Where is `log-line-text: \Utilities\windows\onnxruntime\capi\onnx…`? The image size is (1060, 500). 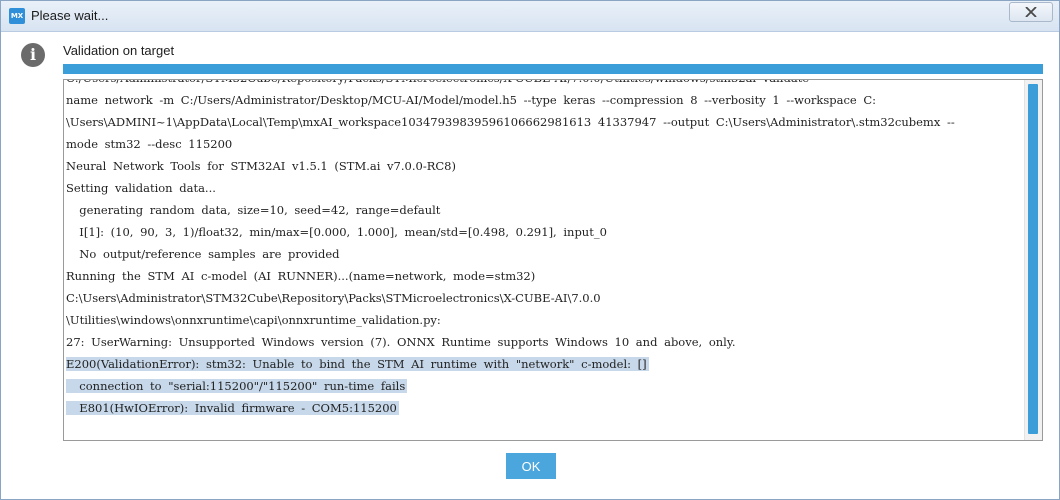
log-line-text: \Utilities\windows\onnxruntime\capi\onnx… is located at coordinates (253, 320).